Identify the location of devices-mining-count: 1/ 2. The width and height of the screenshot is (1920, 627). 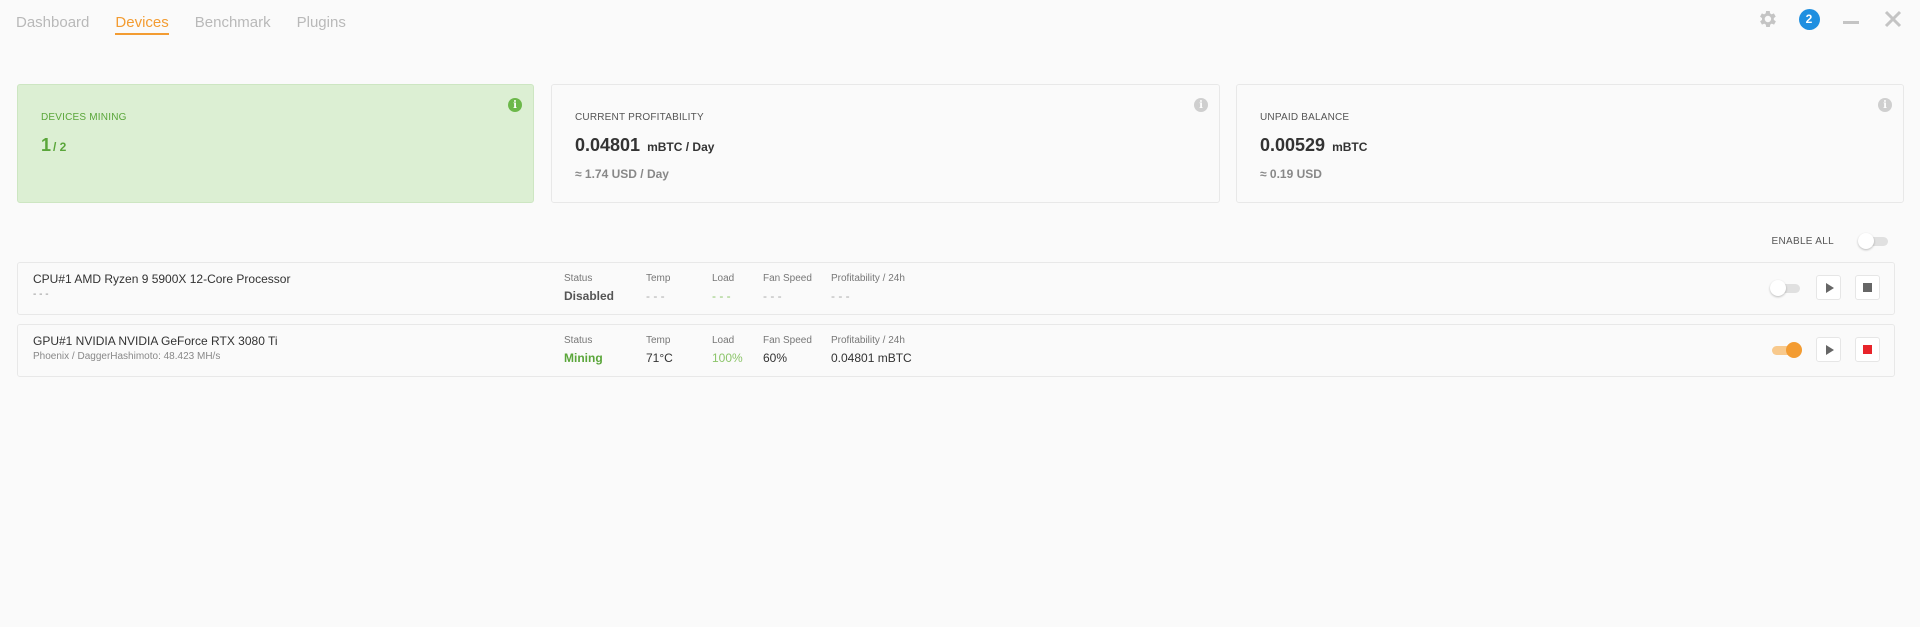
(53, 145).